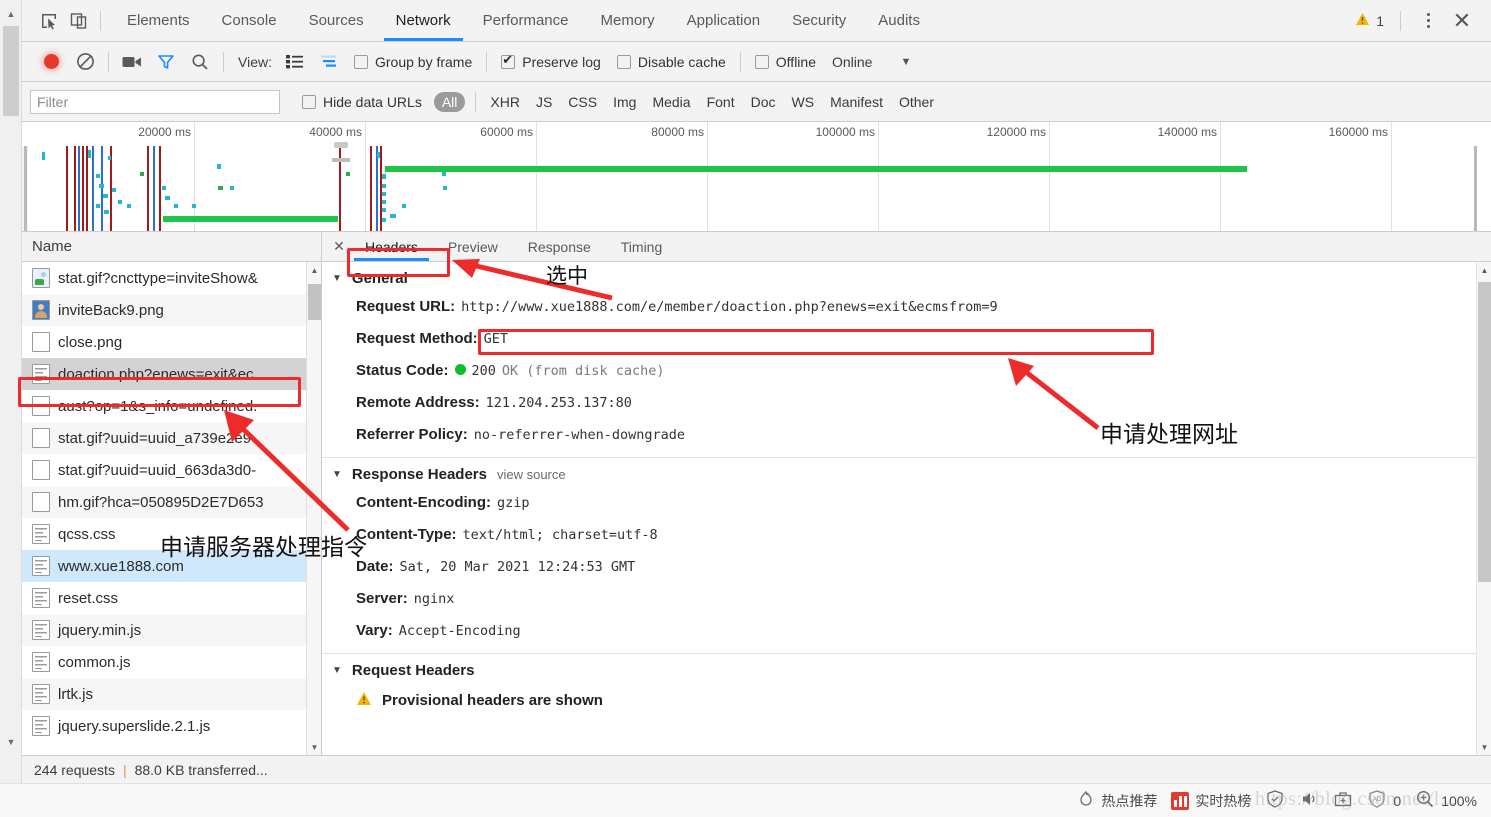  I want to click on tab-sources: Sources, so click(336, 20).